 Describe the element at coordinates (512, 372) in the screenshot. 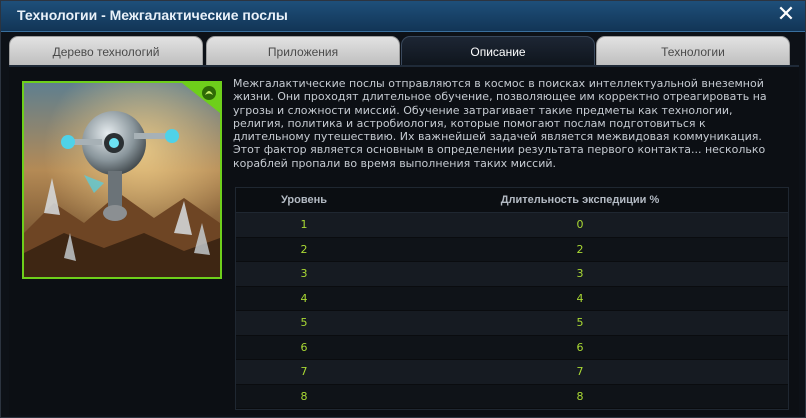

I see `table-row: 7 7` at that location.